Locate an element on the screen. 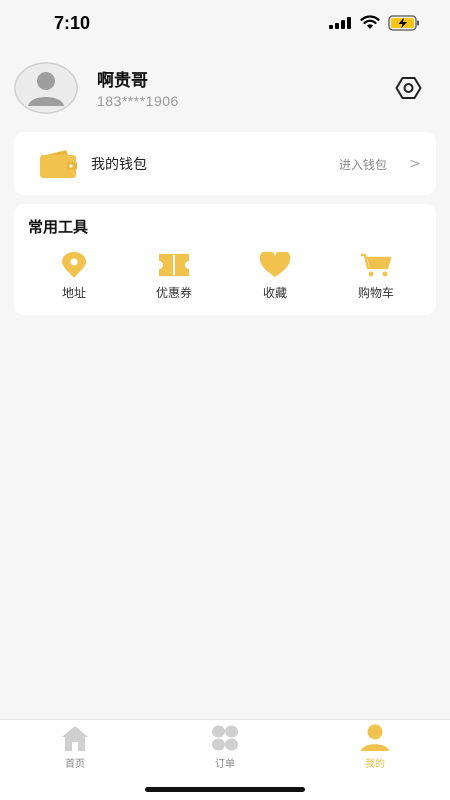 The image size is (450, 800). location-icon is located at coordinates (74, 265).